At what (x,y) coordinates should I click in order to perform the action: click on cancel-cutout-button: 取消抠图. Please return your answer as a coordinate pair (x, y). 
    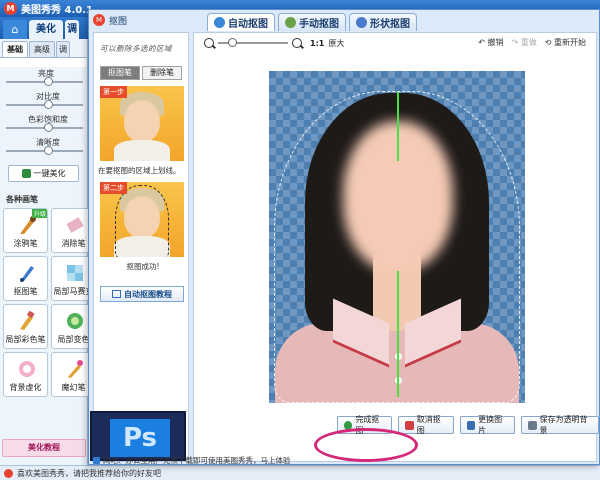
    Looking at the image, I should click on (426, 425).